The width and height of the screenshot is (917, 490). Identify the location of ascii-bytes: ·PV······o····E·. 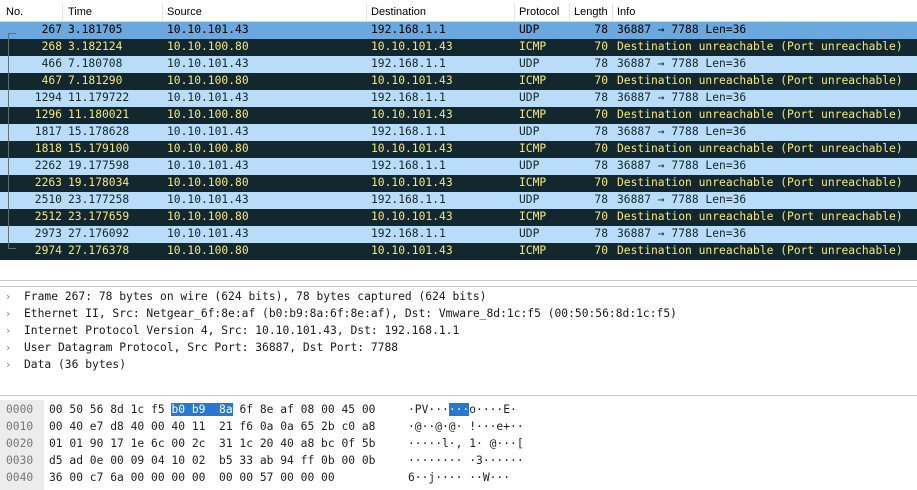
(462, 409).